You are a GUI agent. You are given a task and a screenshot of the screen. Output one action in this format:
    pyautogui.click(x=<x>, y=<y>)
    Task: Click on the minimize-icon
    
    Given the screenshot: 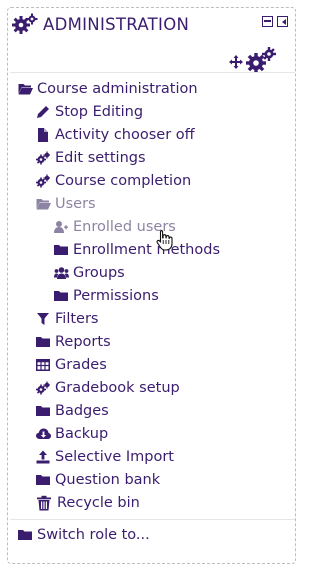 What is the action you would take?
    pyautogui.click(x=267, y=21)
    